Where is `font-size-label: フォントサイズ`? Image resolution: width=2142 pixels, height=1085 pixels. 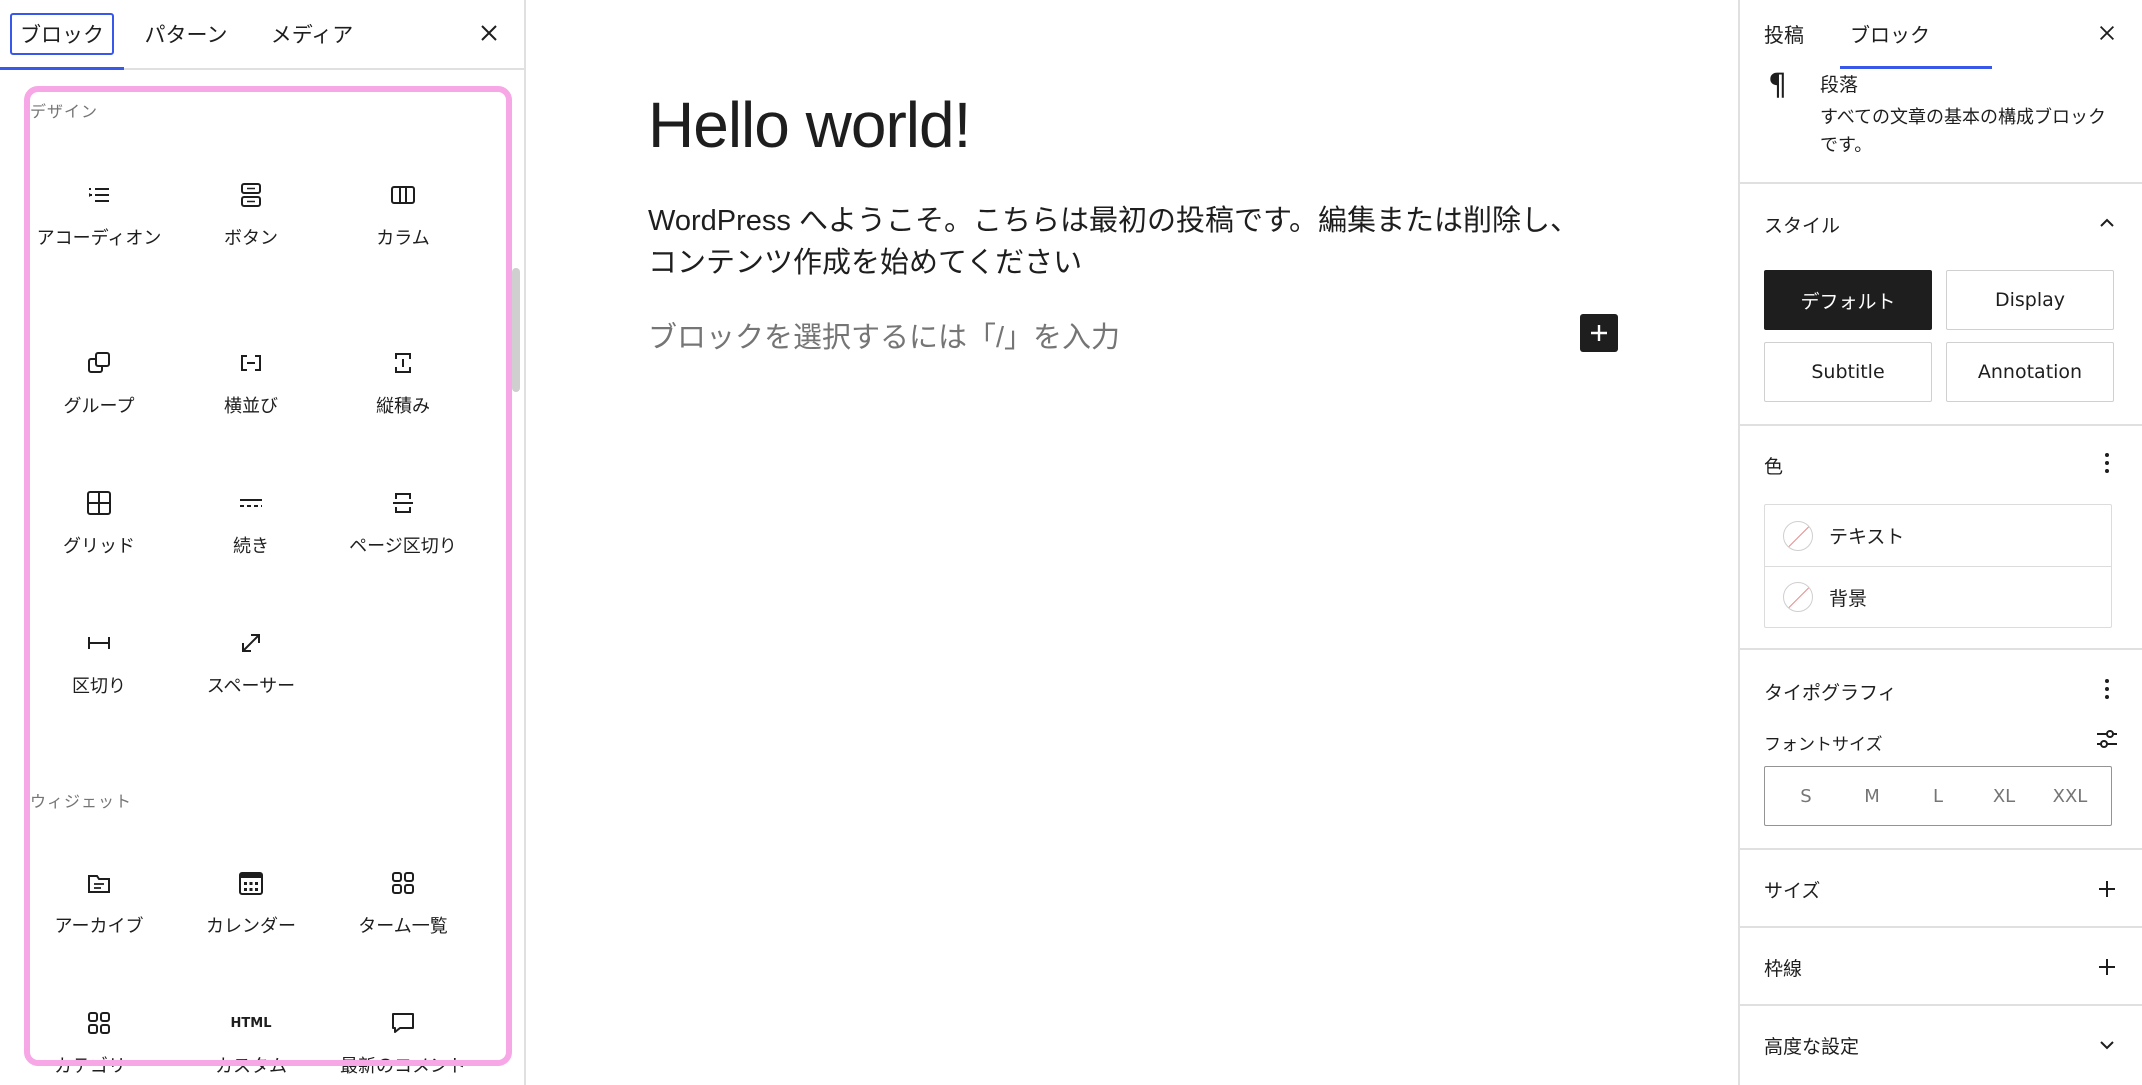 font-size-label: フォントサイズ is located at coordinates (1823, 745).